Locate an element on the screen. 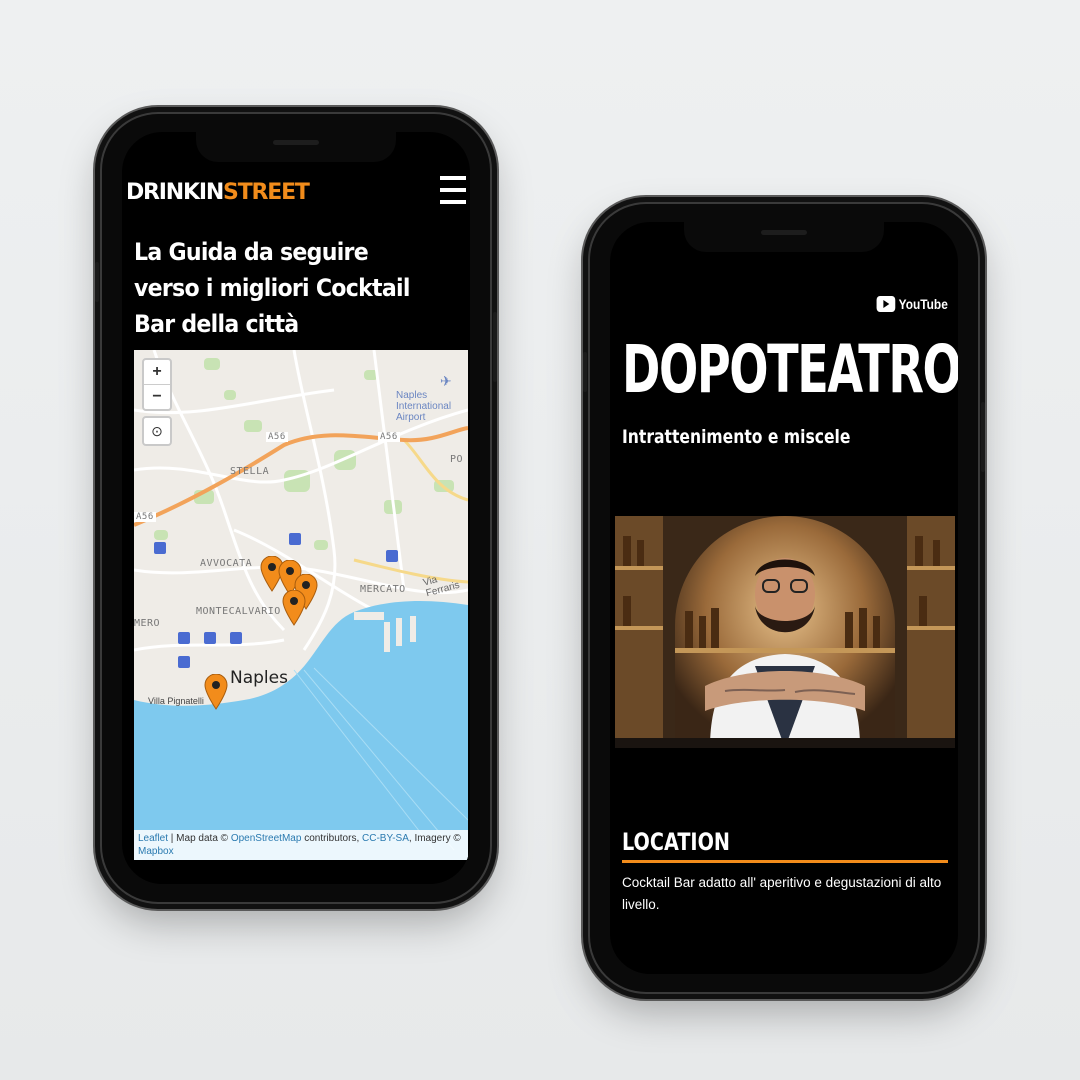 This screenshot has width=1080, height=1080. map-label-a56-right: A56 is located at coordinates (389, 437).